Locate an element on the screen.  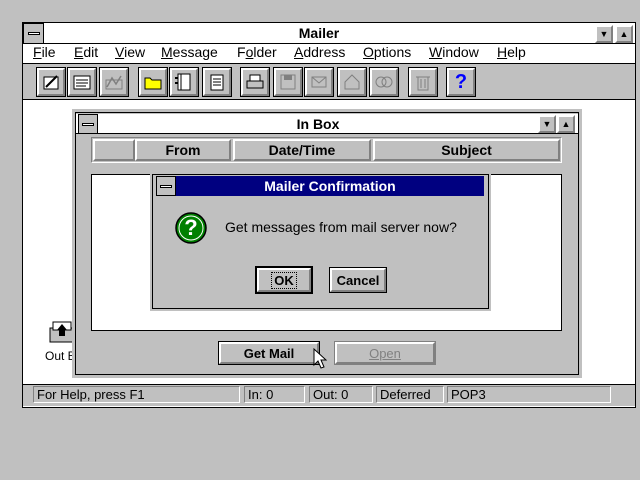
save-icon is located at coordinates (288, 82).